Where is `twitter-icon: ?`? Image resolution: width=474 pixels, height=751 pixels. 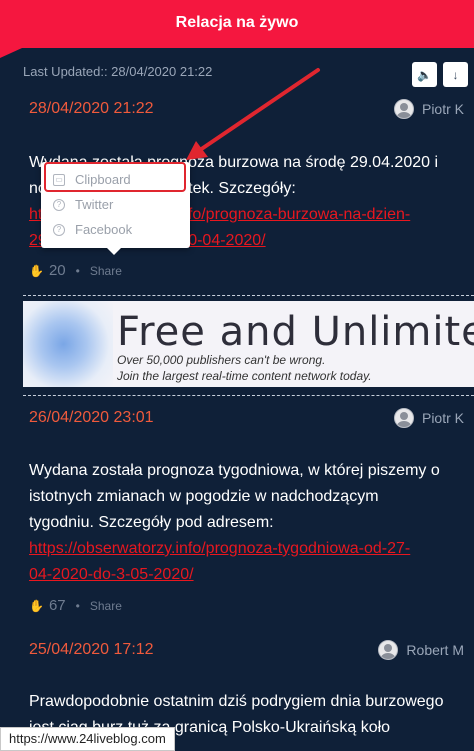 twitter-icon: ? is located at coordinates (59, 204).